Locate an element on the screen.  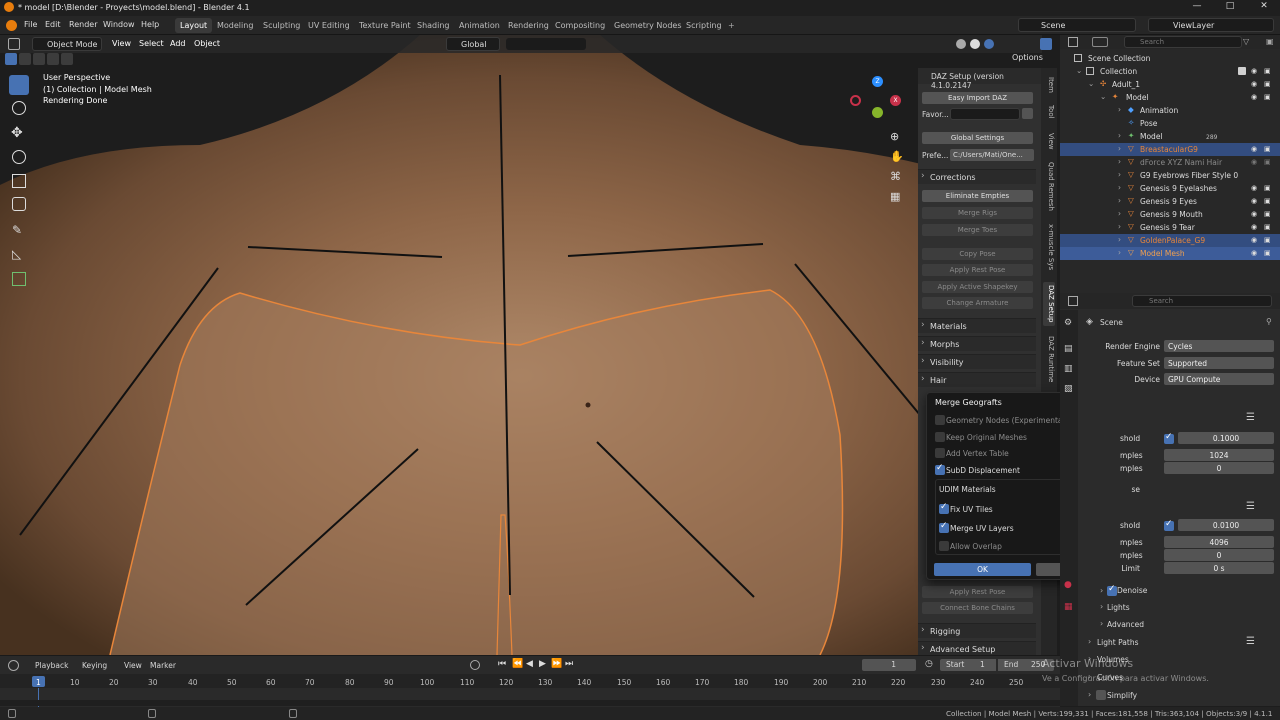
viewlayer-selector: ViewLayer is located at coordinates (1211, 25).